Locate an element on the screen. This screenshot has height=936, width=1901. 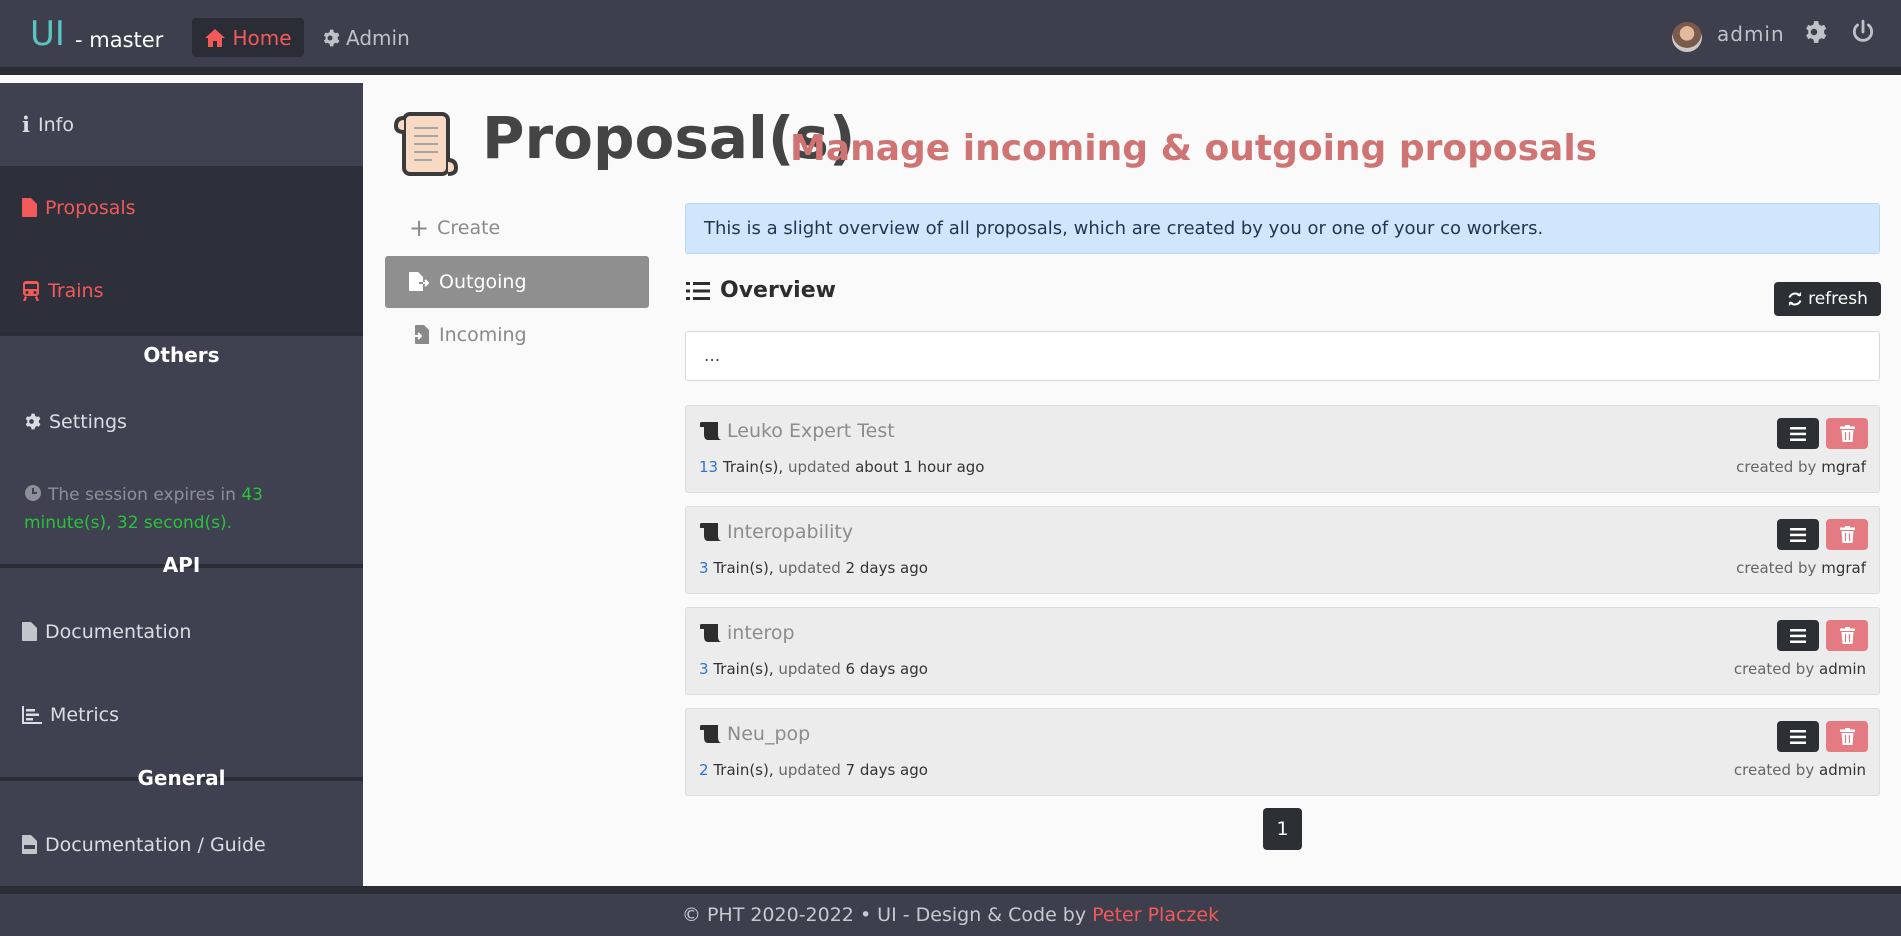
sidebar-item-settings: Settings is located at coordinates (181, 421).